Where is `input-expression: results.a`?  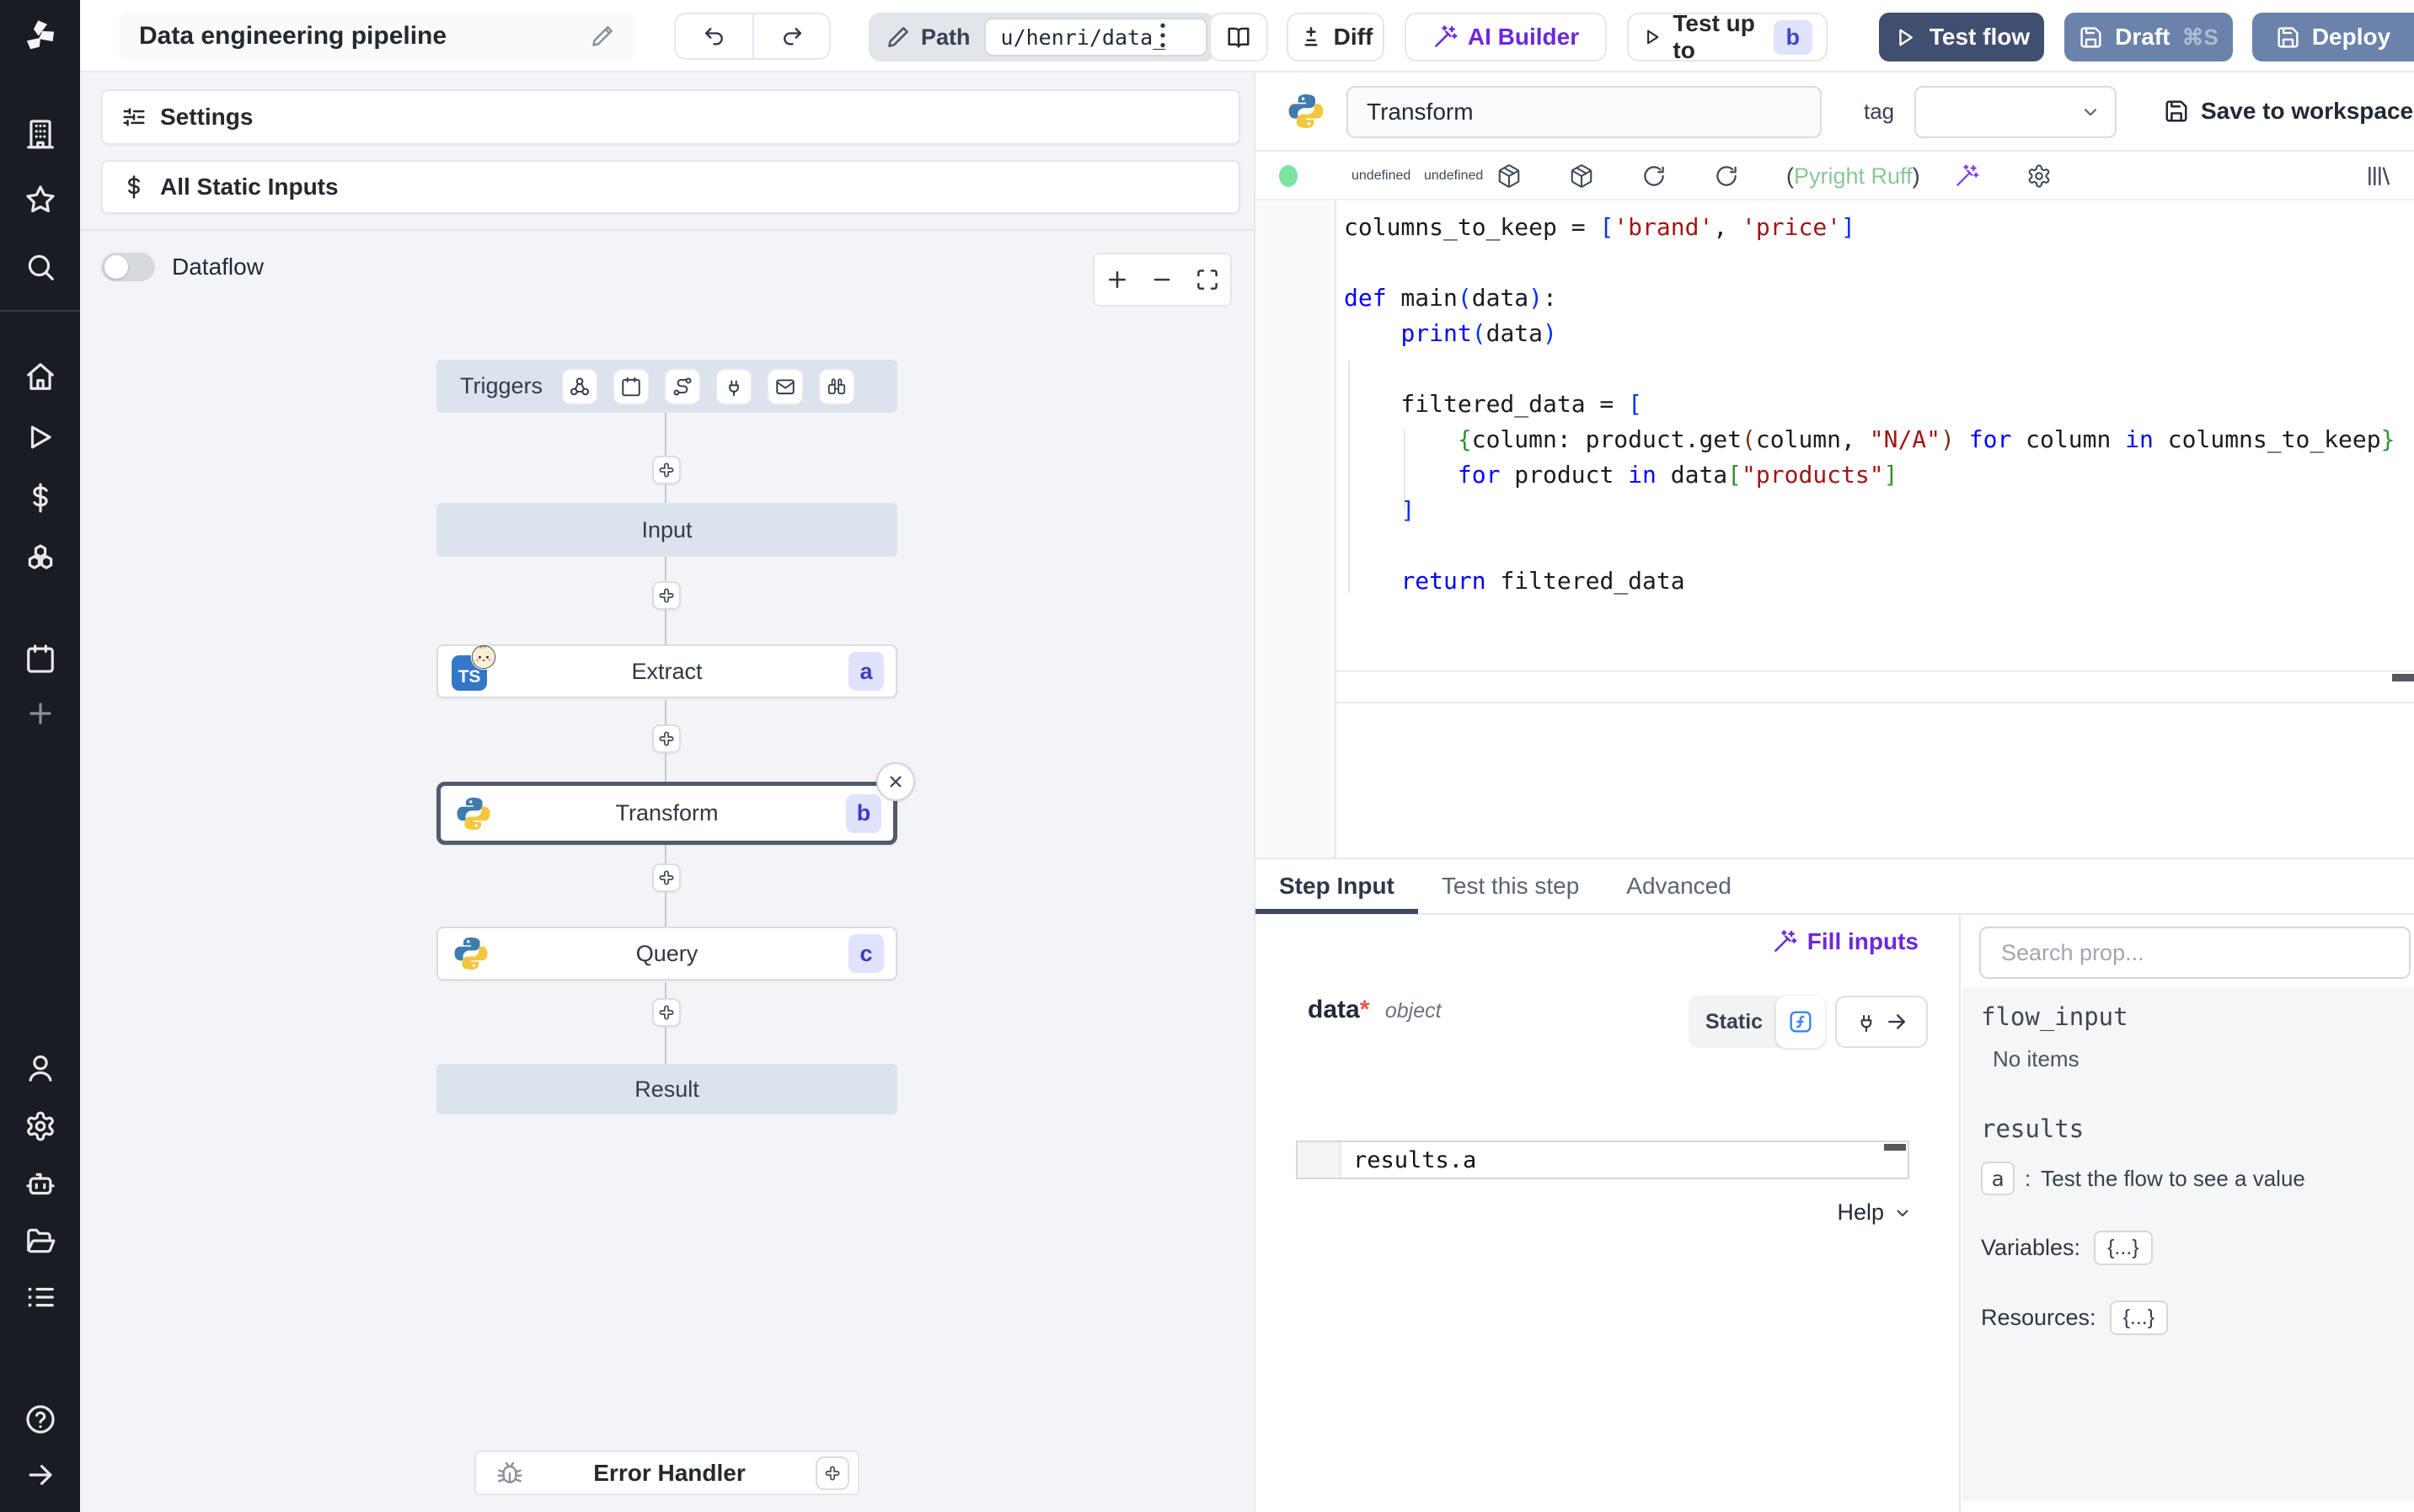
input-expression: results.a is located at coordinates (1624, 1160).